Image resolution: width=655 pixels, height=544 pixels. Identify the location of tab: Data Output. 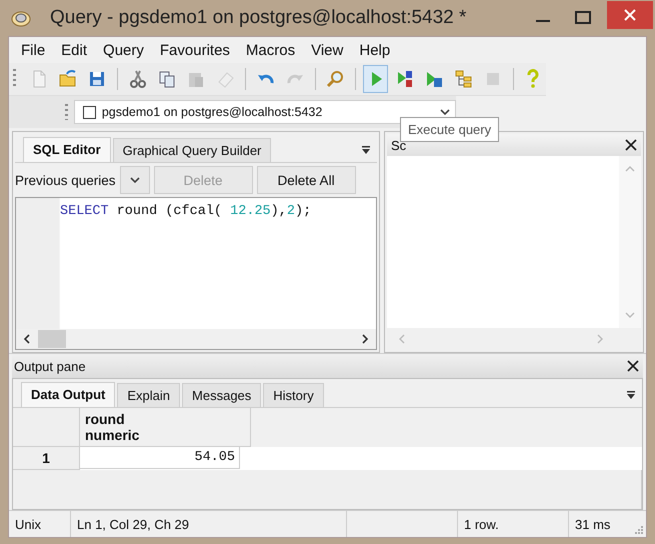
(68, 394).